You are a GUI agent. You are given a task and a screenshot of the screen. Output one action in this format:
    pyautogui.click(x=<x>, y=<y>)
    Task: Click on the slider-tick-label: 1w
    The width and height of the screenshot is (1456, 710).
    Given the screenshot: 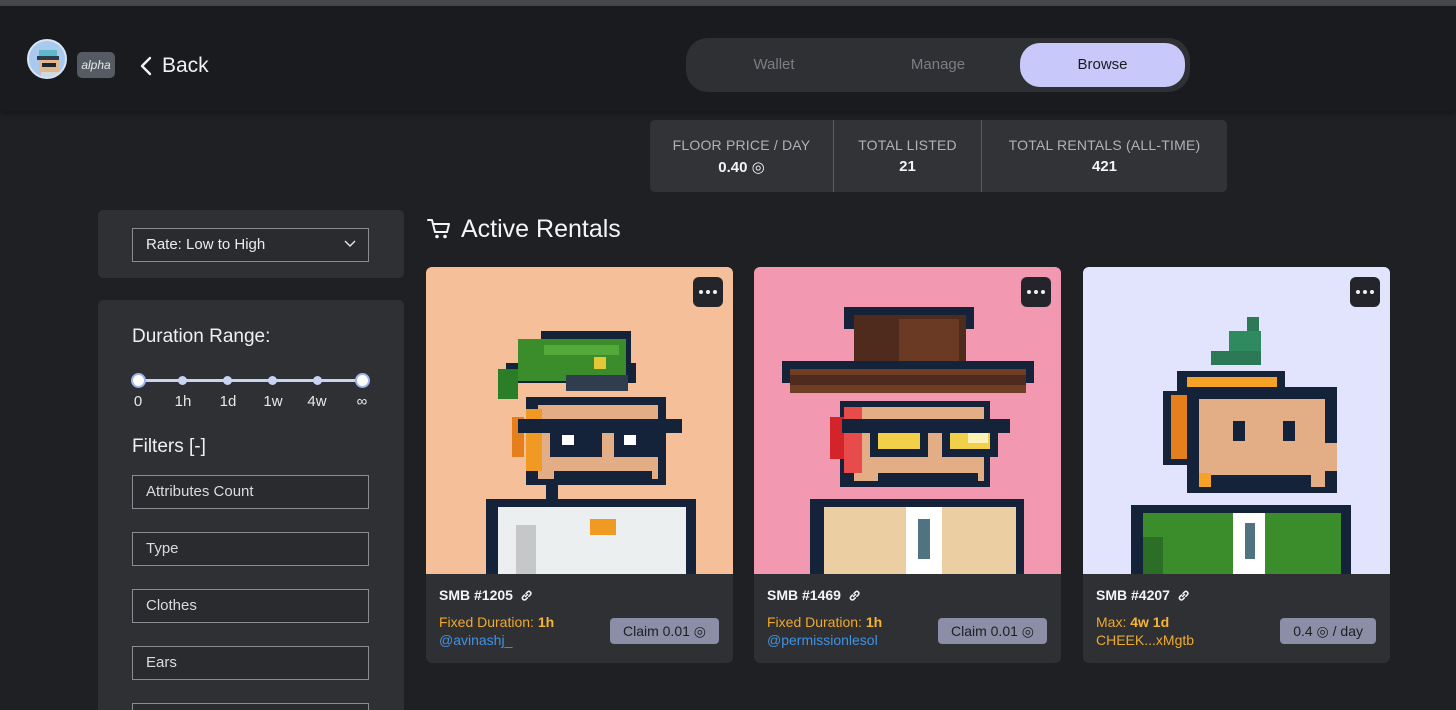 What is the action you would take?
    pyautogui.click(x=273, y=401)
    